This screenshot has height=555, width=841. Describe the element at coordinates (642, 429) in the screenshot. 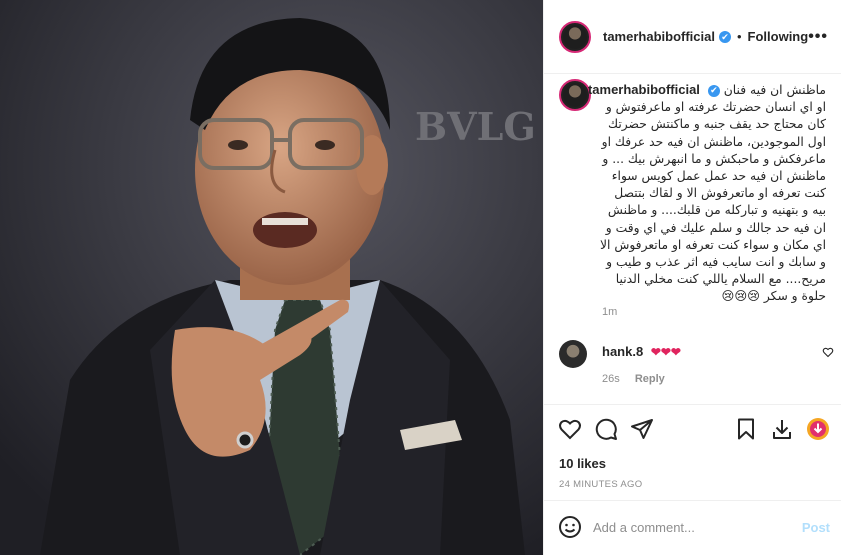

I see `share-plane-icon` at that location.